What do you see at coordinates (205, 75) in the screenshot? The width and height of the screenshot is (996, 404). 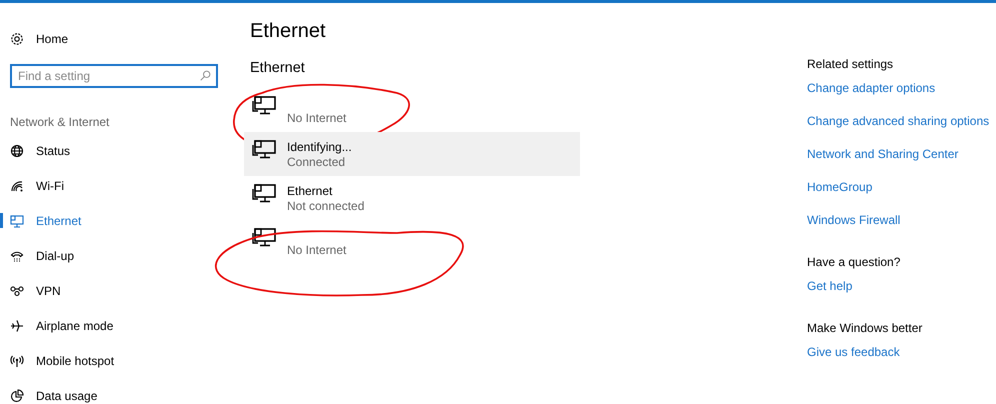 I see `search-icon` at bounding box center [205, 75].